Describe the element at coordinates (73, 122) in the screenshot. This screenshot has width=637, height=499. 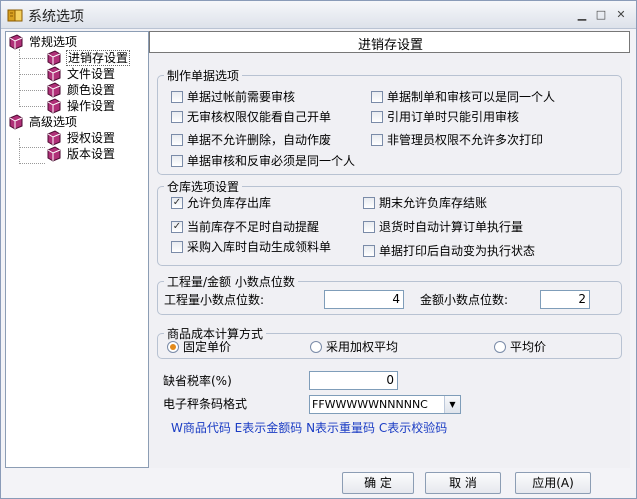
I see `tree-group-advanced: 高级选项` at that location.